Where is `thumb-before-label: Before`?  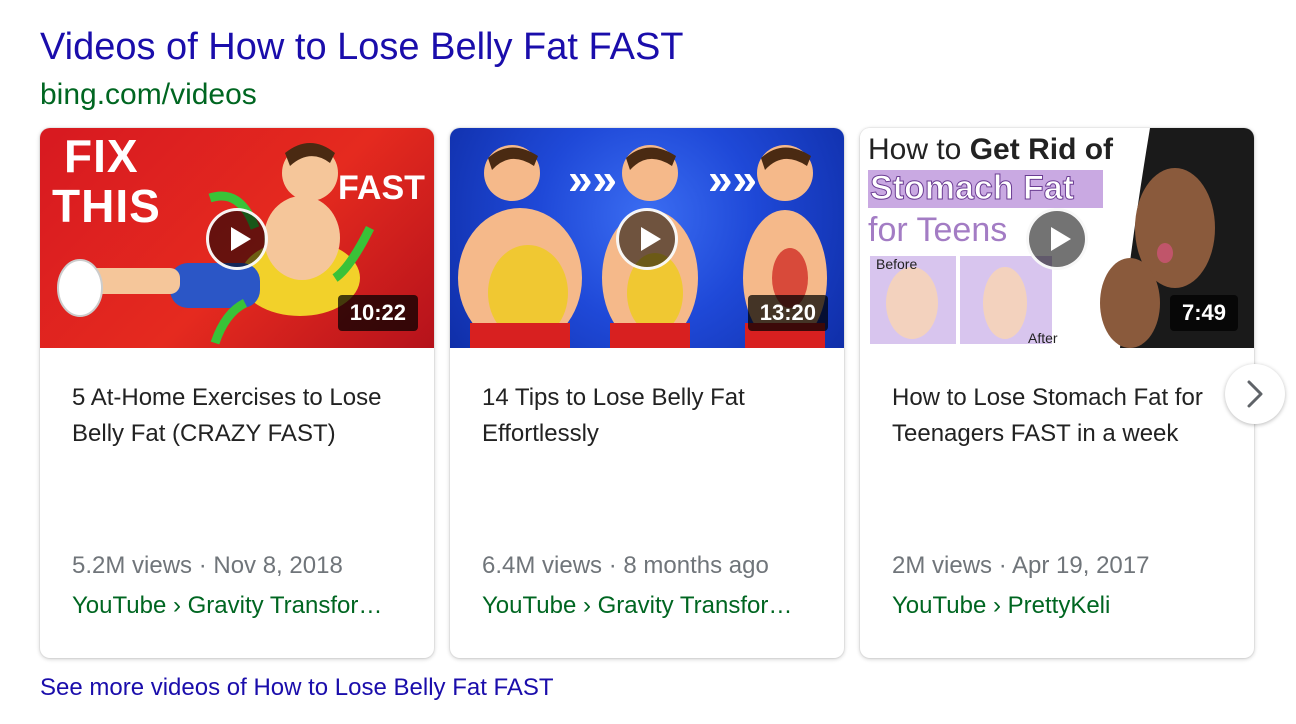
thumb-before-label: Before is located at coordinates (897, 264).